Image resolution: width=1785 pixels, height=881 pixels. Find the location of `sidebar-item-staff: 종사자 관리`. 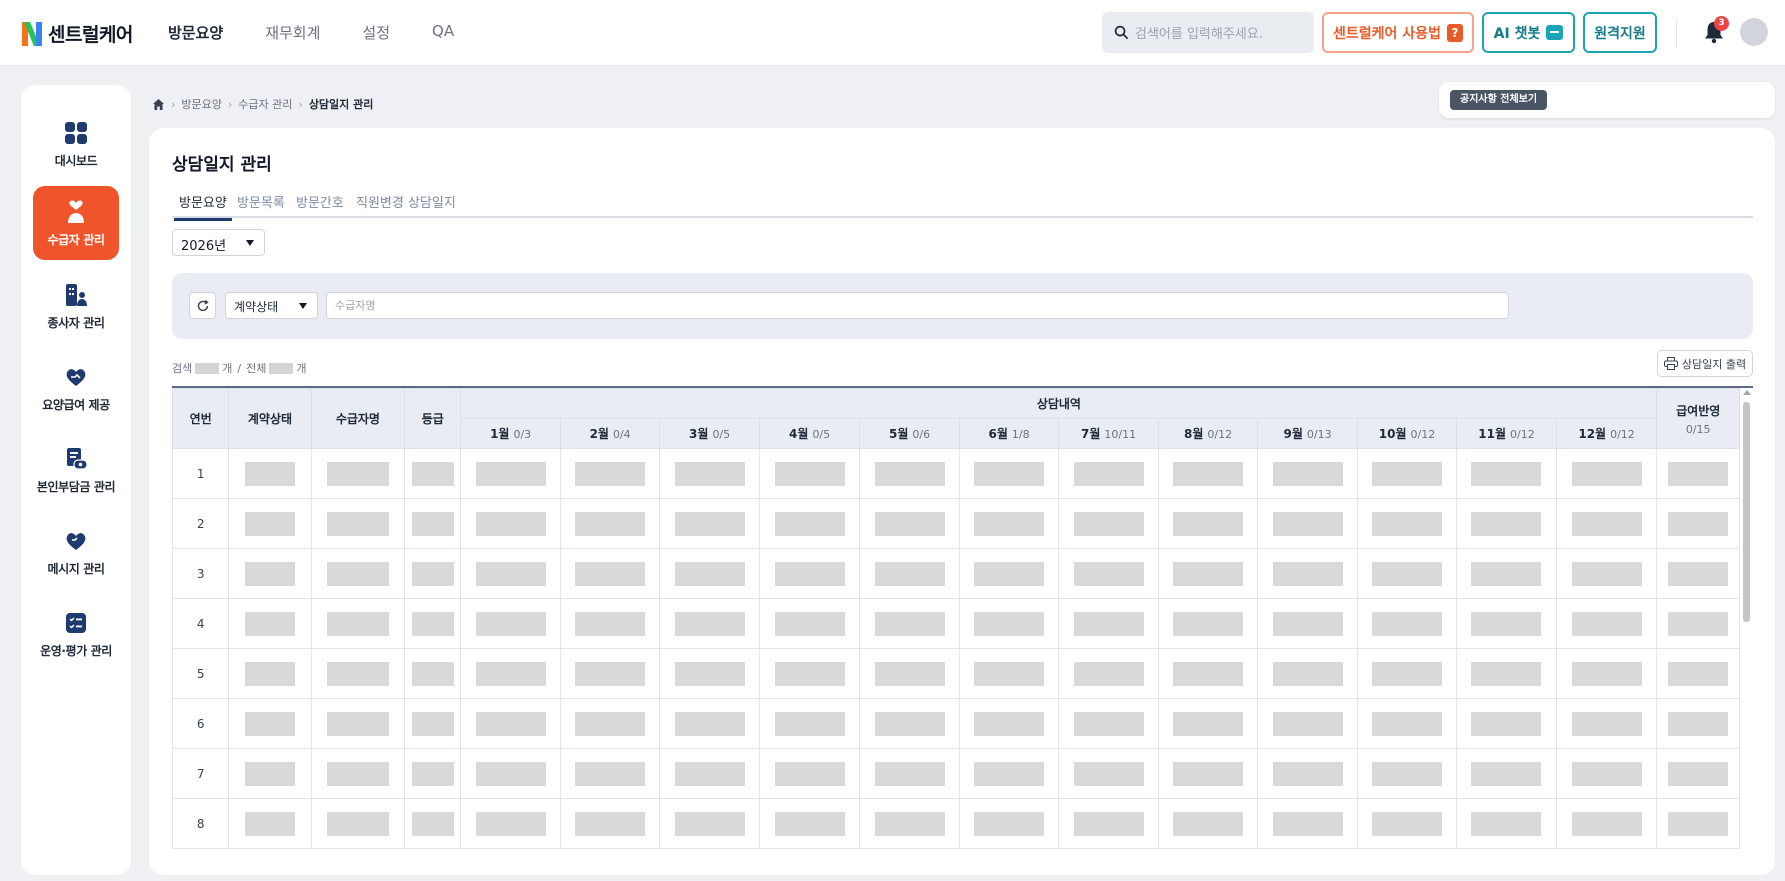

sidebar-item-staff: 종사자 관리 is located at coordinates (76, 306).